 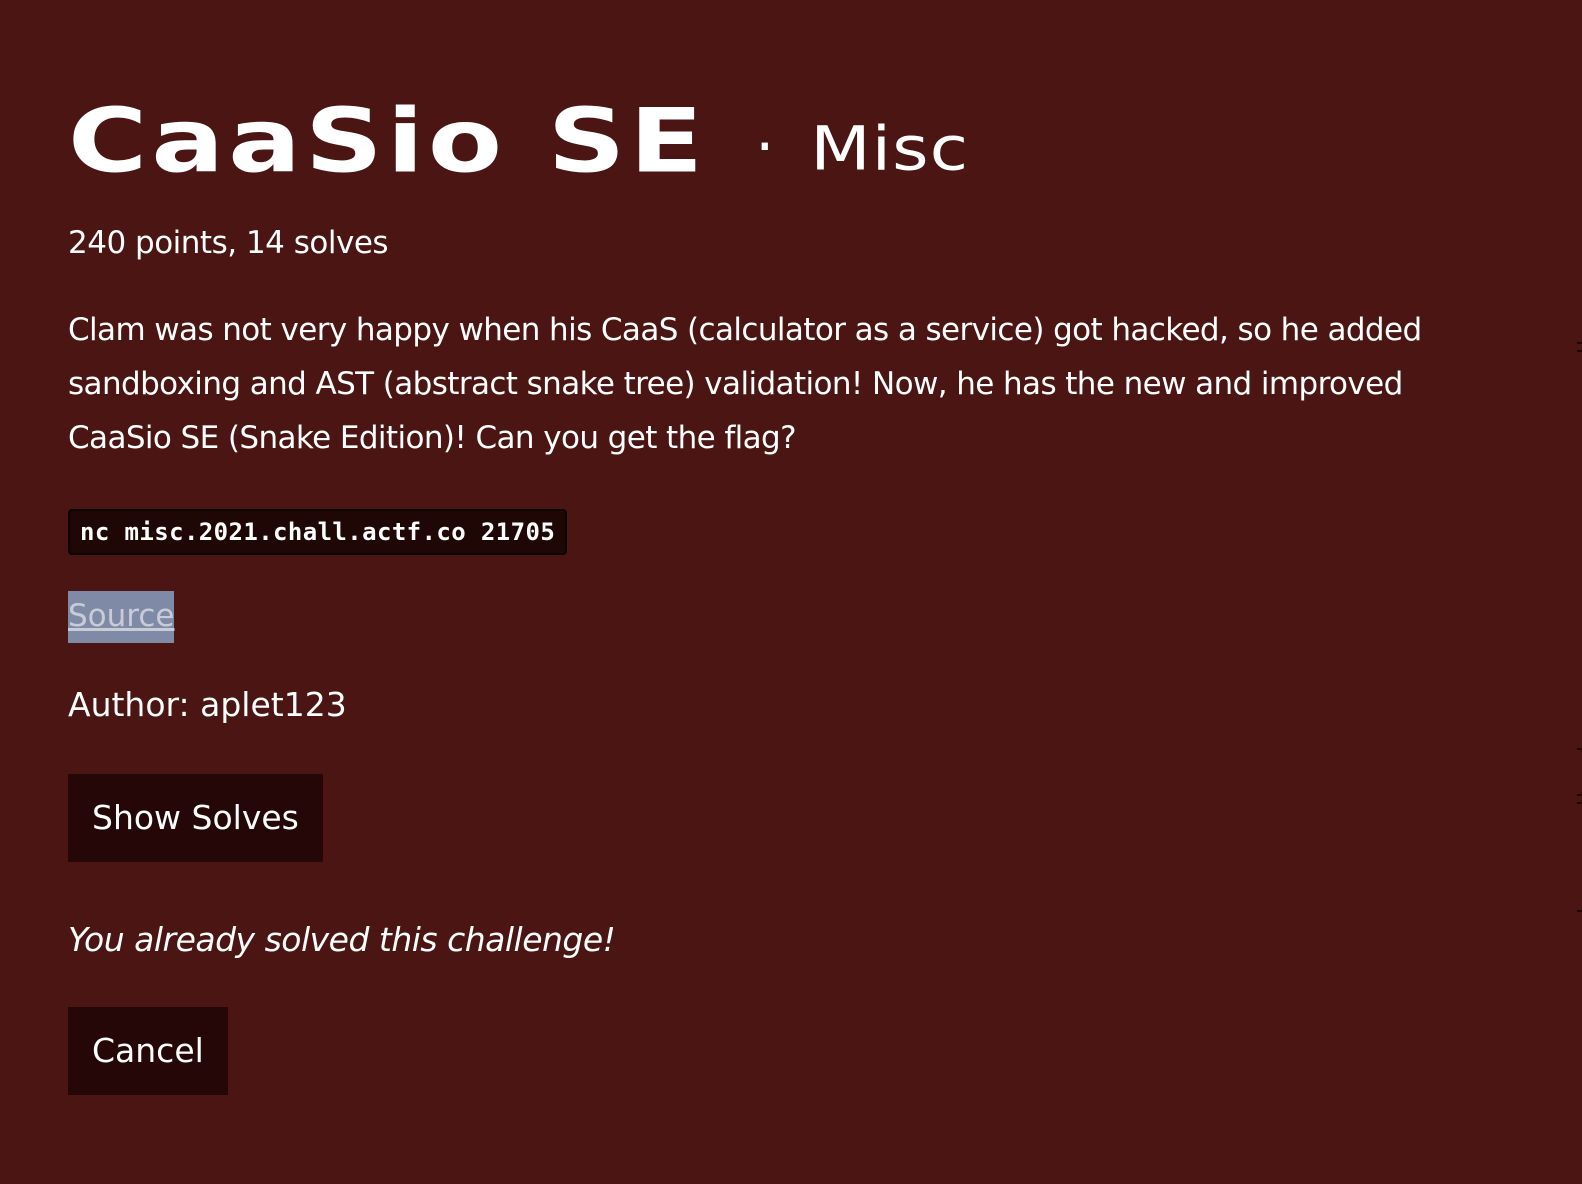 What do you see at coordinates (228, 242) in the screenshot?
I see `challenge-stats: 240 points, 14 solves` at bounding box center [228, 242].